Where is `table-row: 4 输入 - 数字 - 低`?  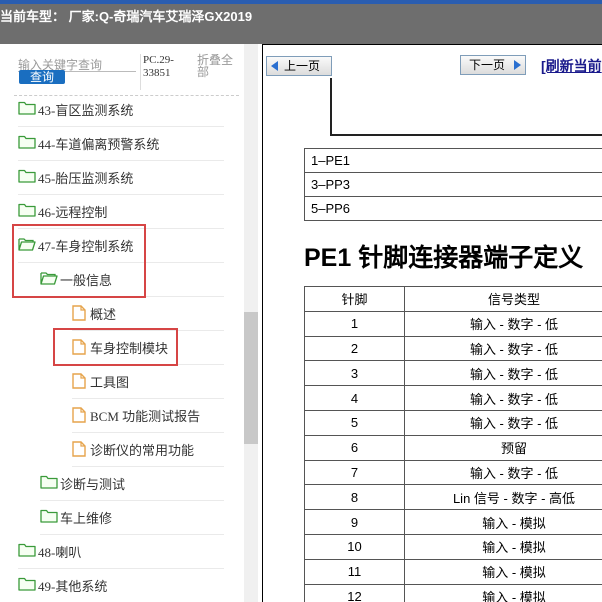
table-row: 4 输入 - 数字 - 低 is located at coordinates (453, 398).